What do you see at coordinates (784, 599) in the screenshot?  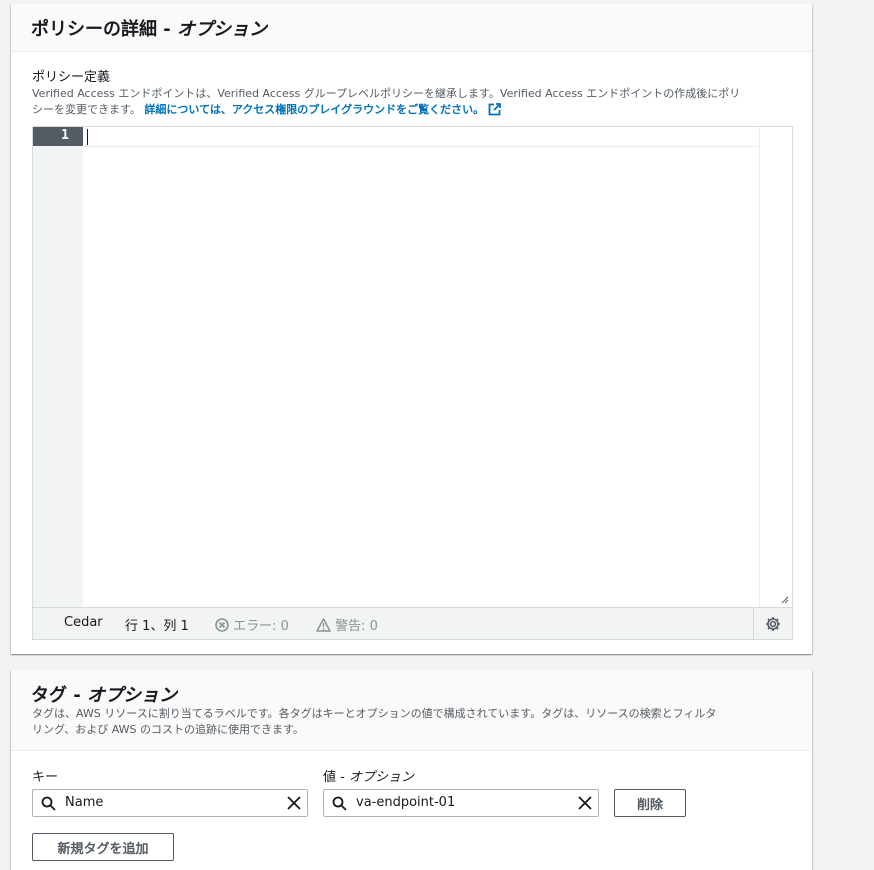 I see `resize-handle-icon` at bounding box center [784, 599].